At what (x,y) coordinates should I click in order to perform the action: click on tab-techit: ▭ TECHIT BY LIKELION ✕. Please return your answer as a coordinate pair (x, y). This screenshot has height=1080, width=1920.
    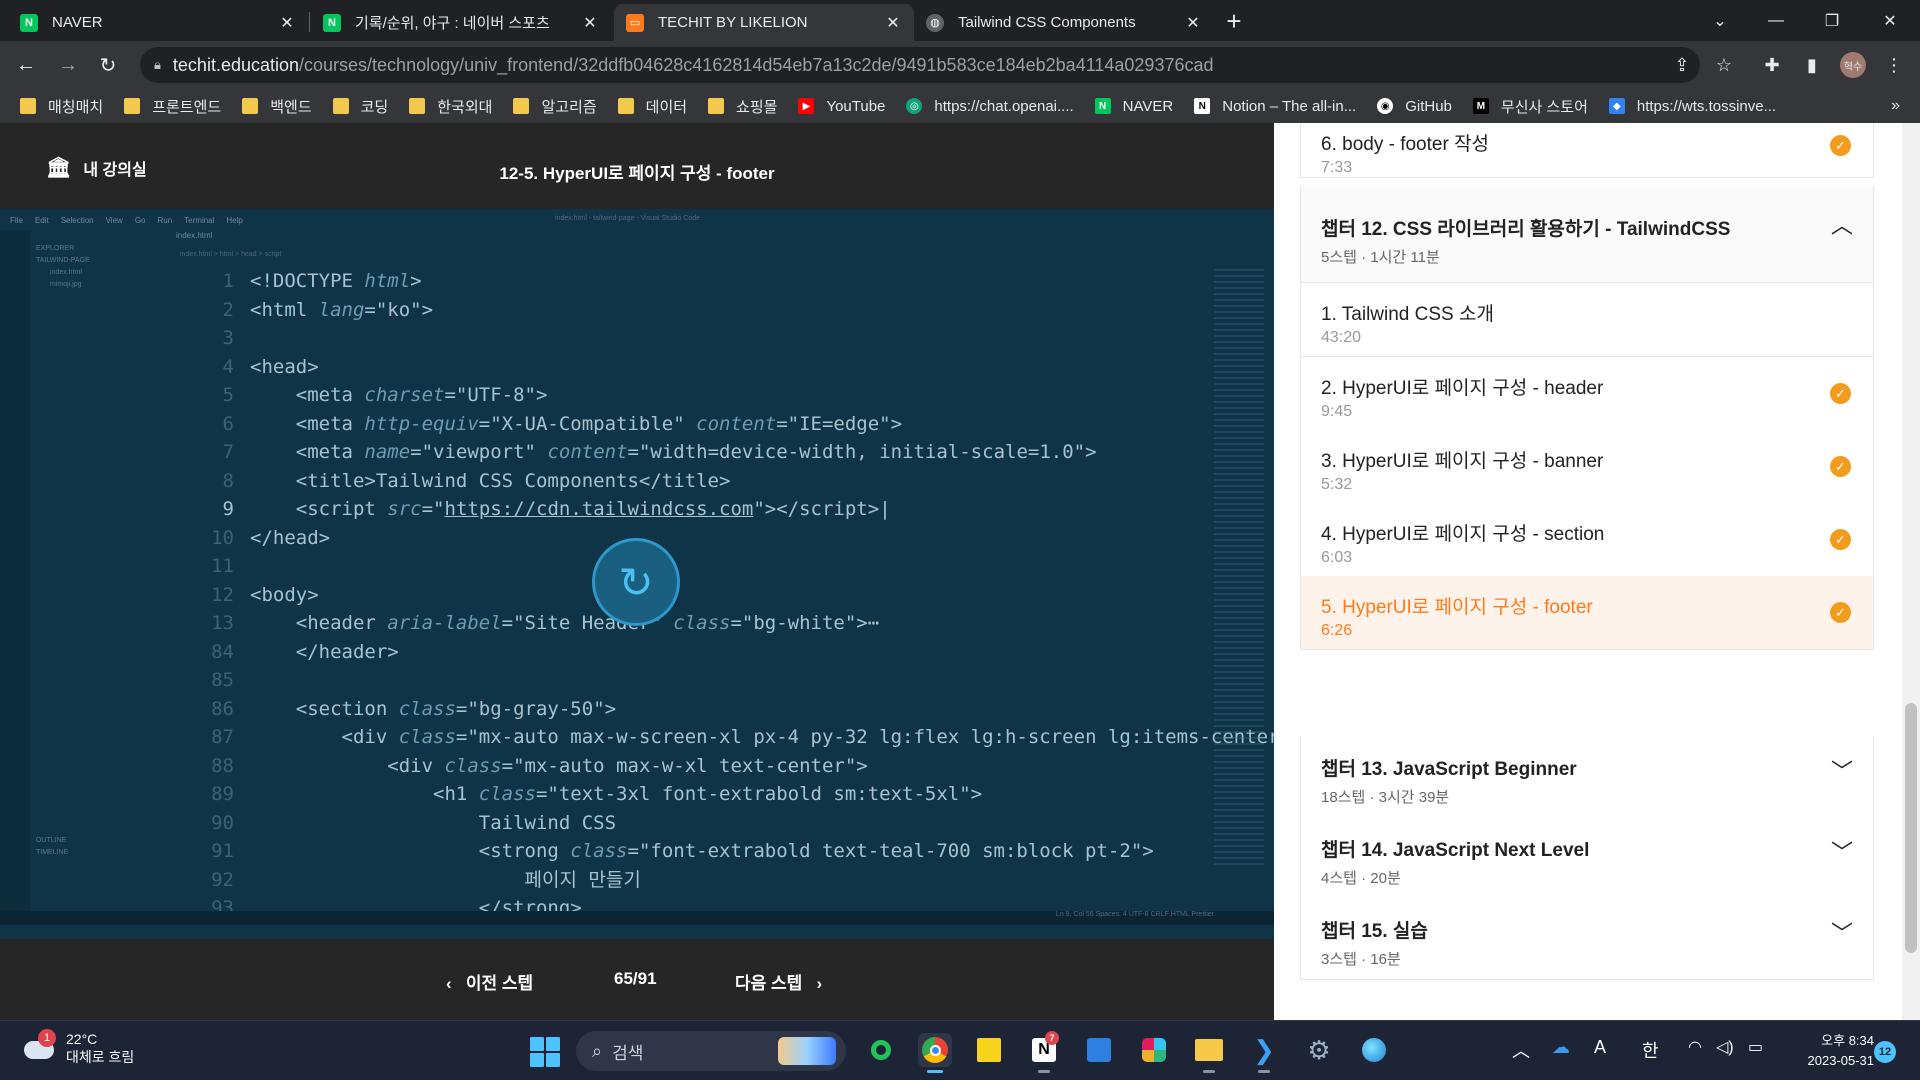
    Looking at the image, I should click on (764, 22).